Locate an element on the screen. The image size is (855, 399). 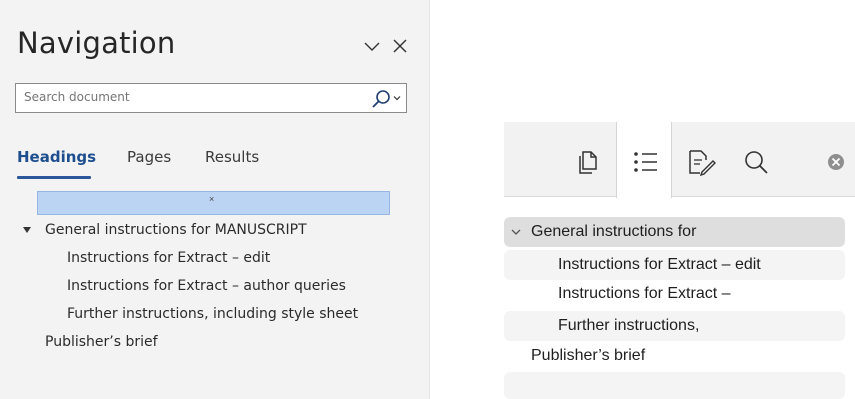
heading-label: General instructions for is located at coordinates (614, 231).